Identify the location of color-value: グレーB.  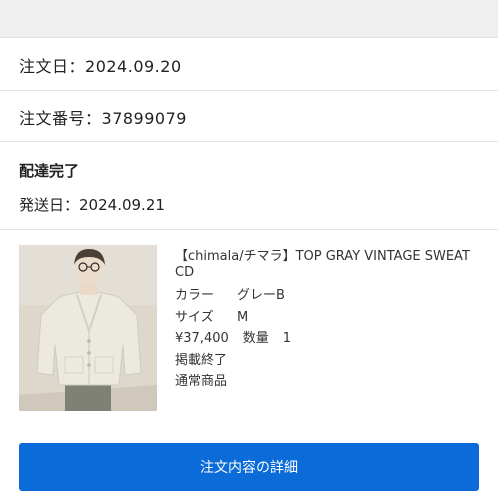
(261, 295).